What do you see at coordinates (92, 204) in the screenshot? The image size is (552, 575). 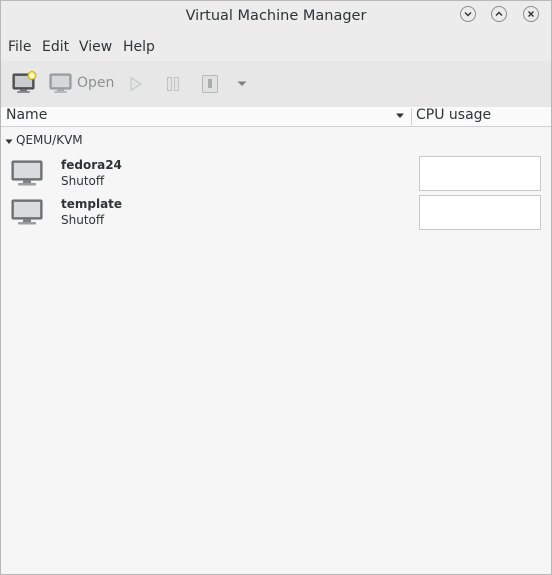 I see `vm-name: template` at bounding box center [92, 204].